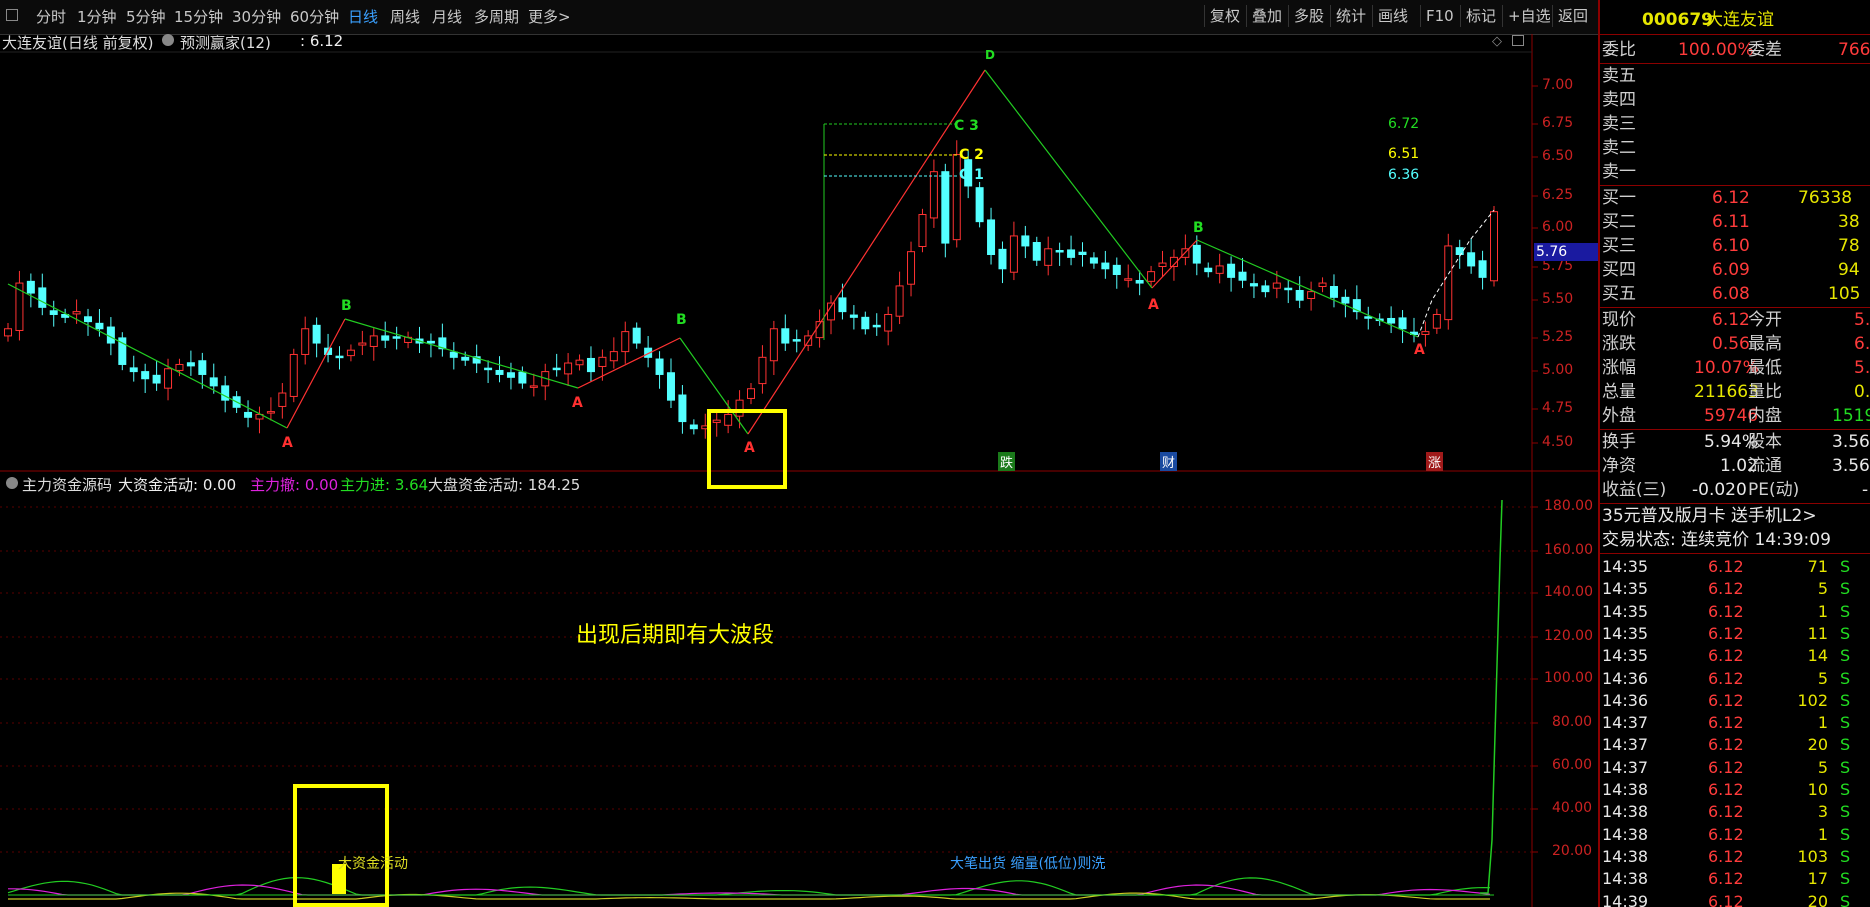  Describe the element at coordinates (1865, 490) in the screenshot. I see `pe-value: -` at that location.